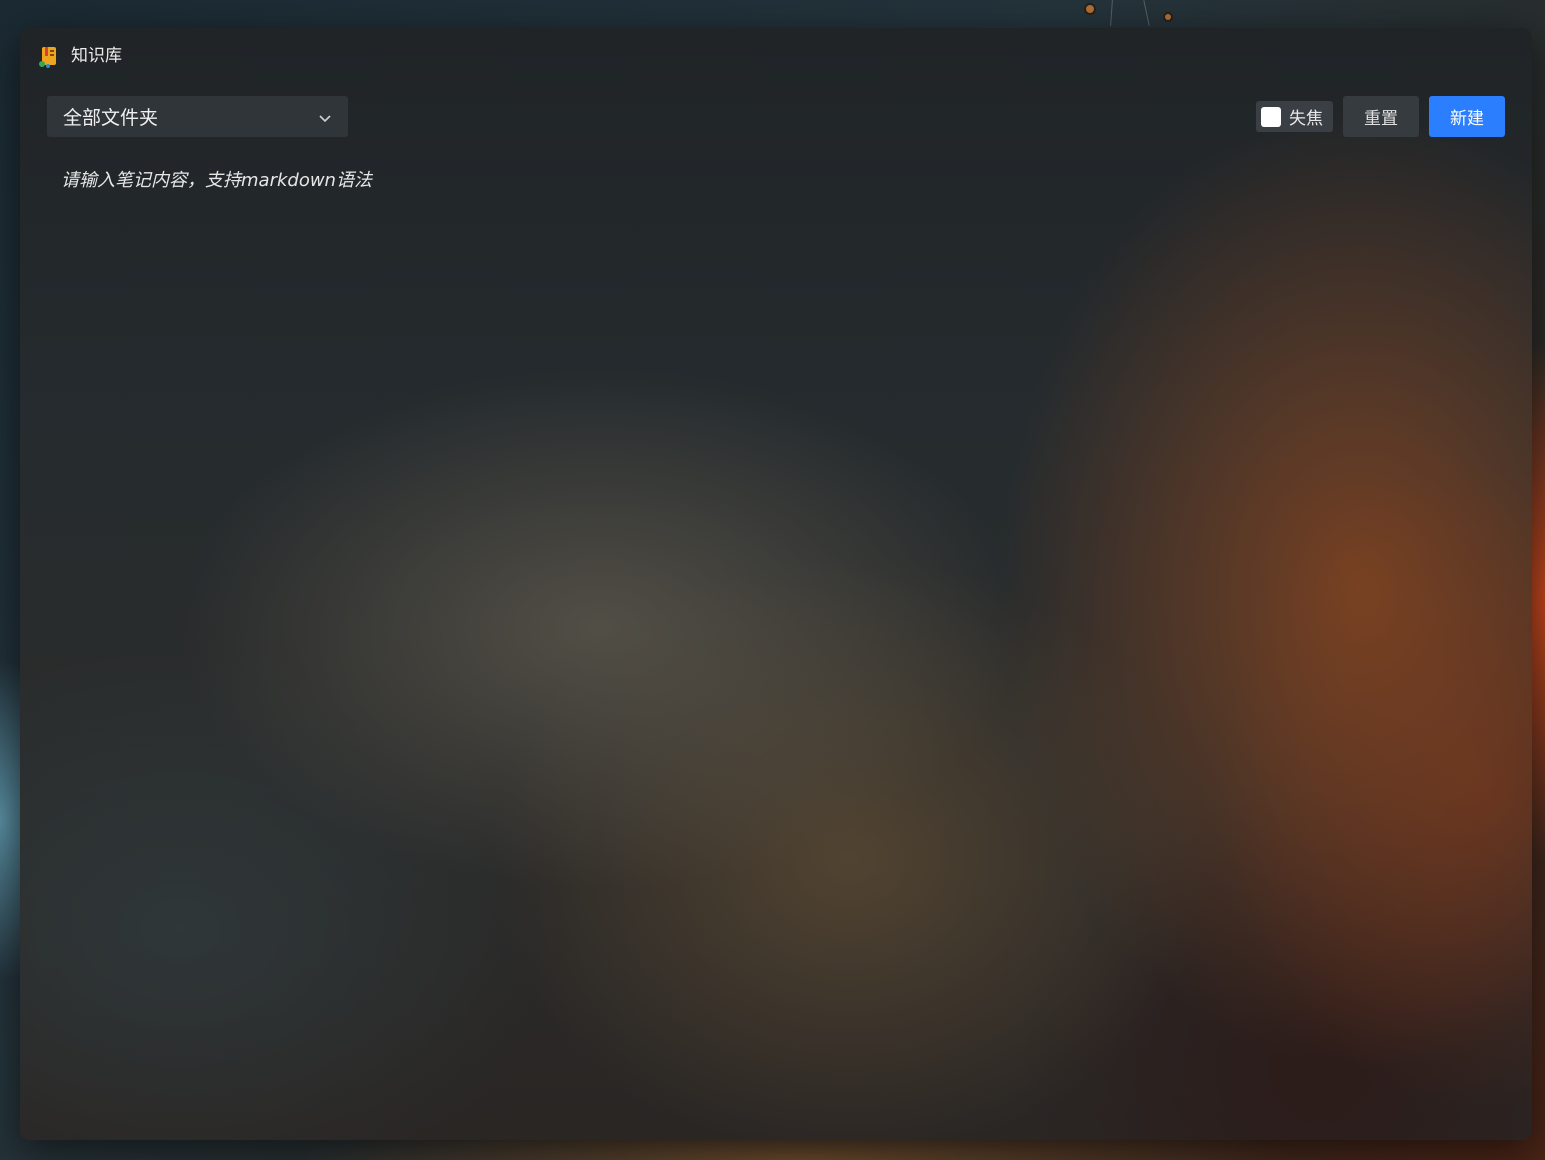 This screenshot has width=1545, height=1160. What do you see at coordinates (1467, 116) in the screenshot?
I see `new-button: 新建` at bounding box center [1467, 116].